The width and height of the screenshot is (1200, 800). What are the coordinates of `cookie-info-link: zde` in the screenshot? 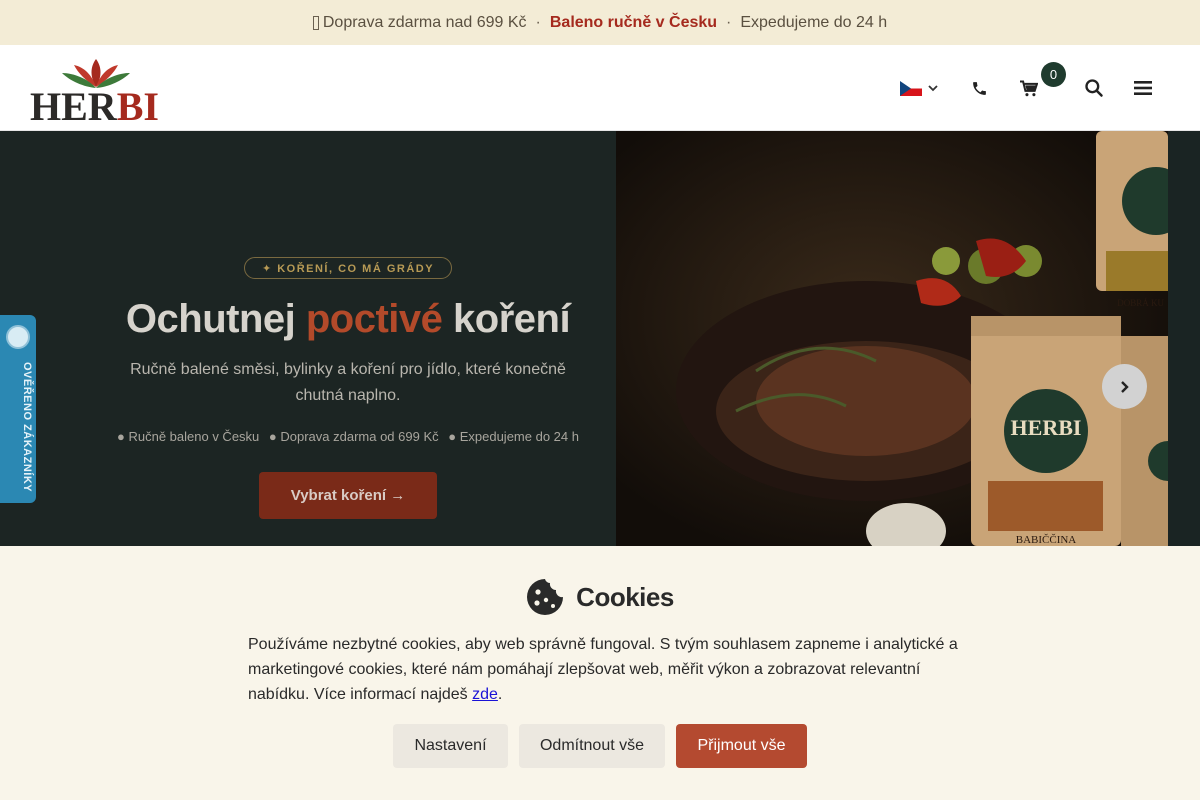 It's located at (485, 694).